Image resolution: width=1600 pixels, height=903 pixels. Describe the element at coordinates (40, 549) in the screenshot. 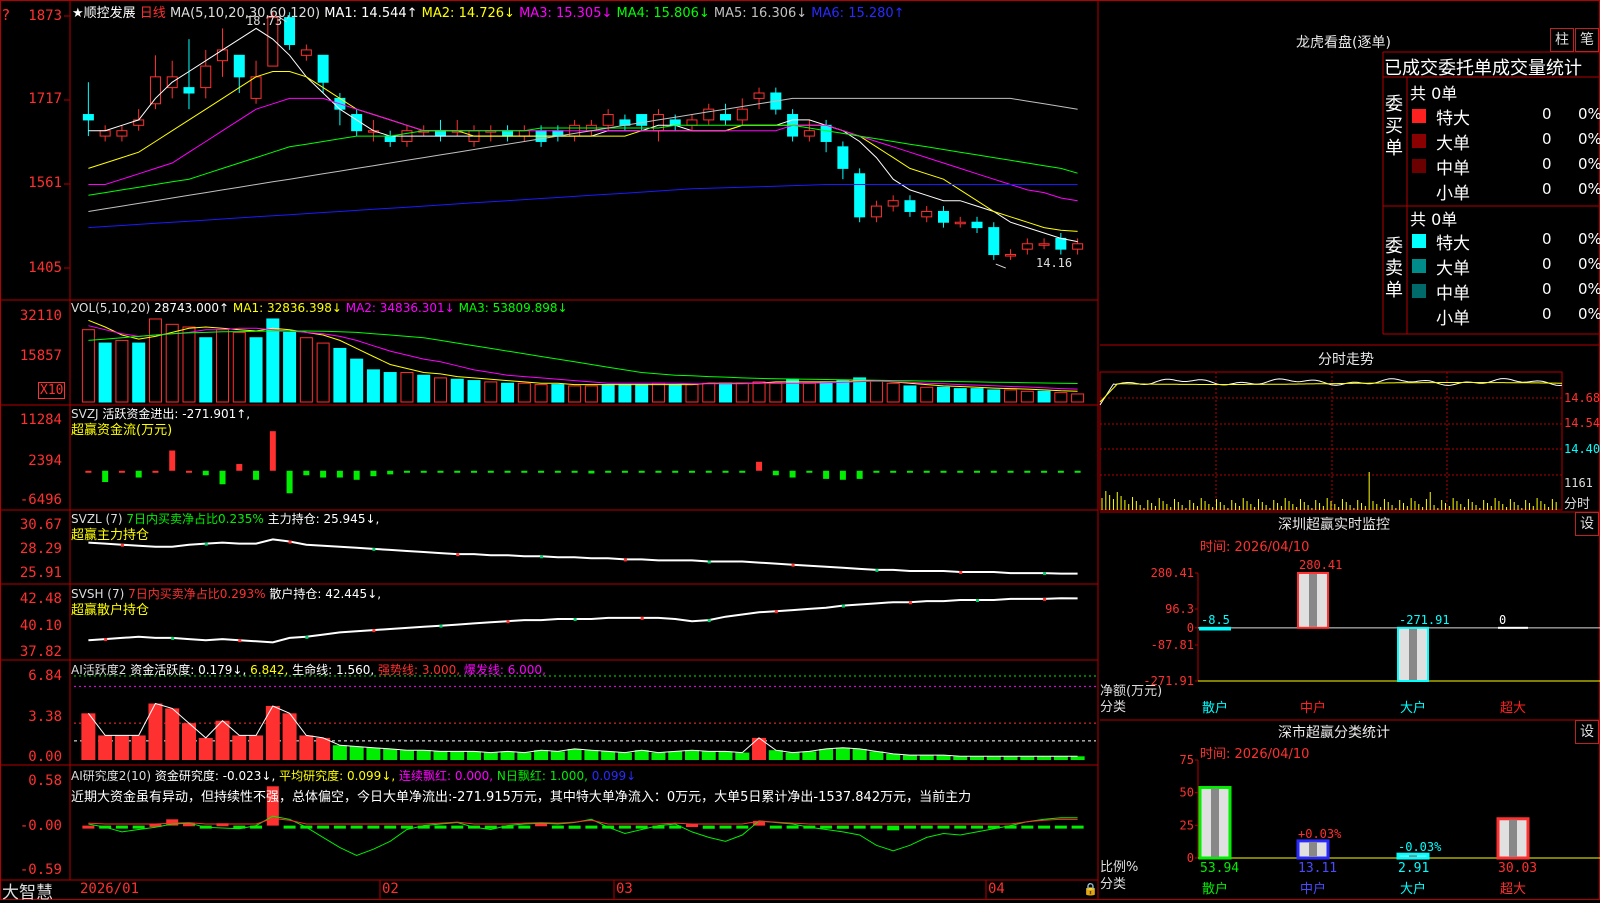

I see `svzl-axis-1: 28.29` at that location.